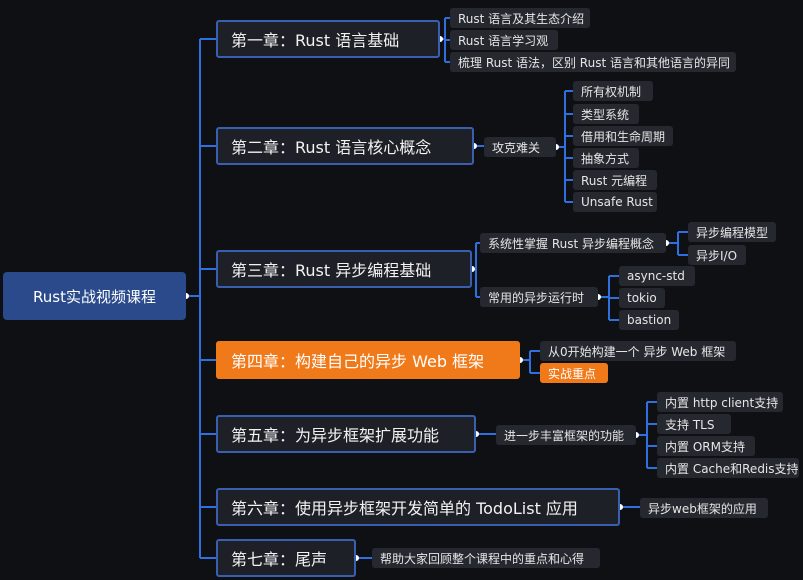 The image size is (803, 580). I want to click on ch2-item-3: 借用和生命周期, so click(623, 136).